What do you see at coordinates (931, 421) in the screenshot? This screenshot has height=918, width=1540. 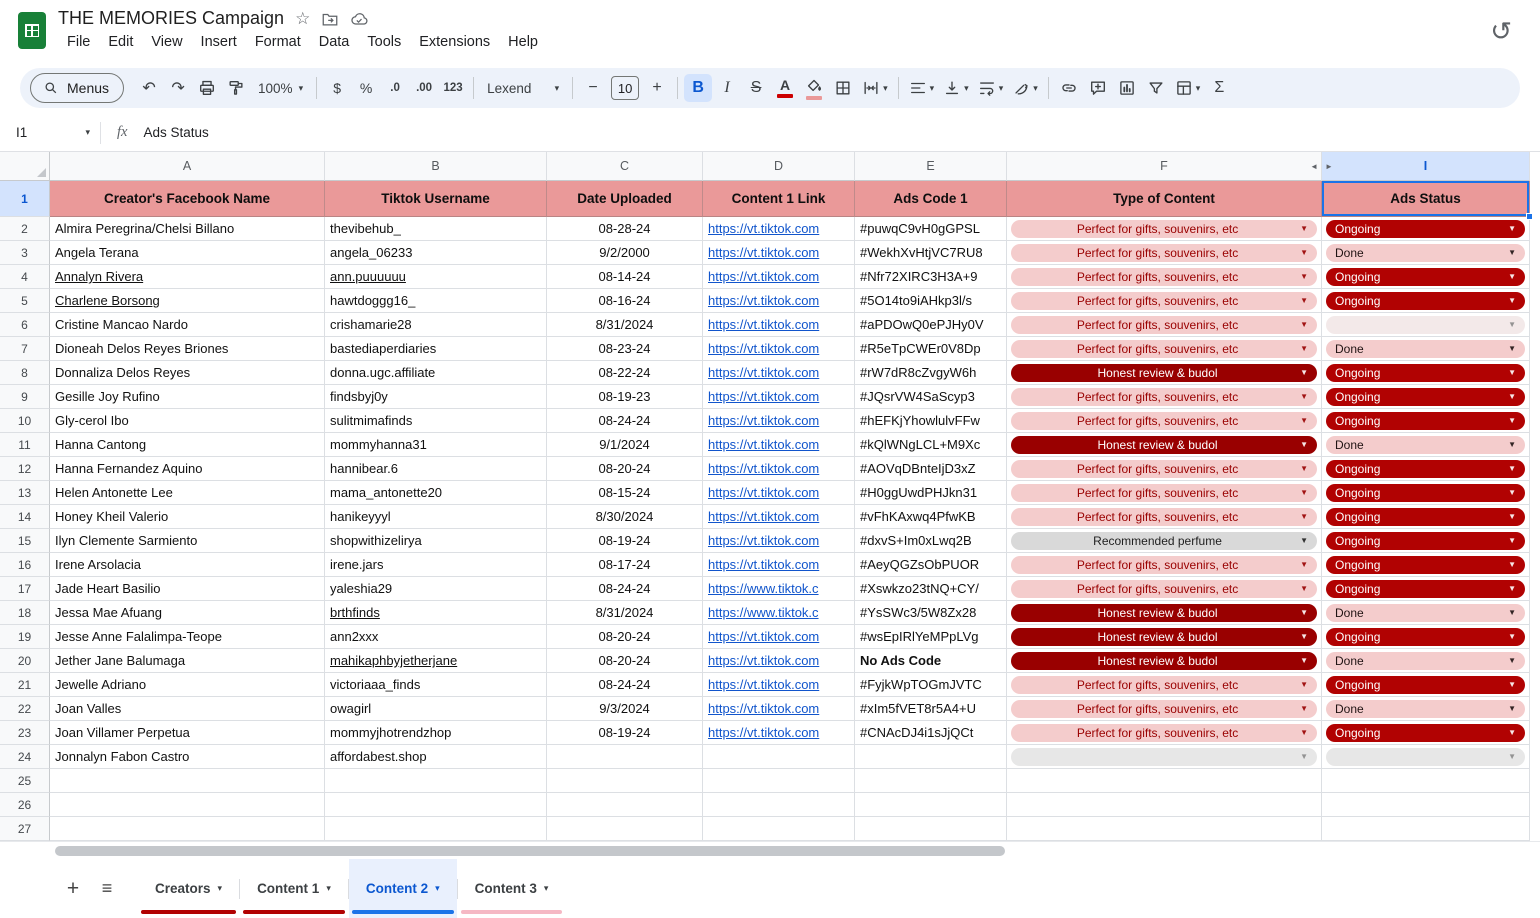 I see `cell-ads-code: #hEFKjYhowlulvFFw` at bounding box center [931, 421].